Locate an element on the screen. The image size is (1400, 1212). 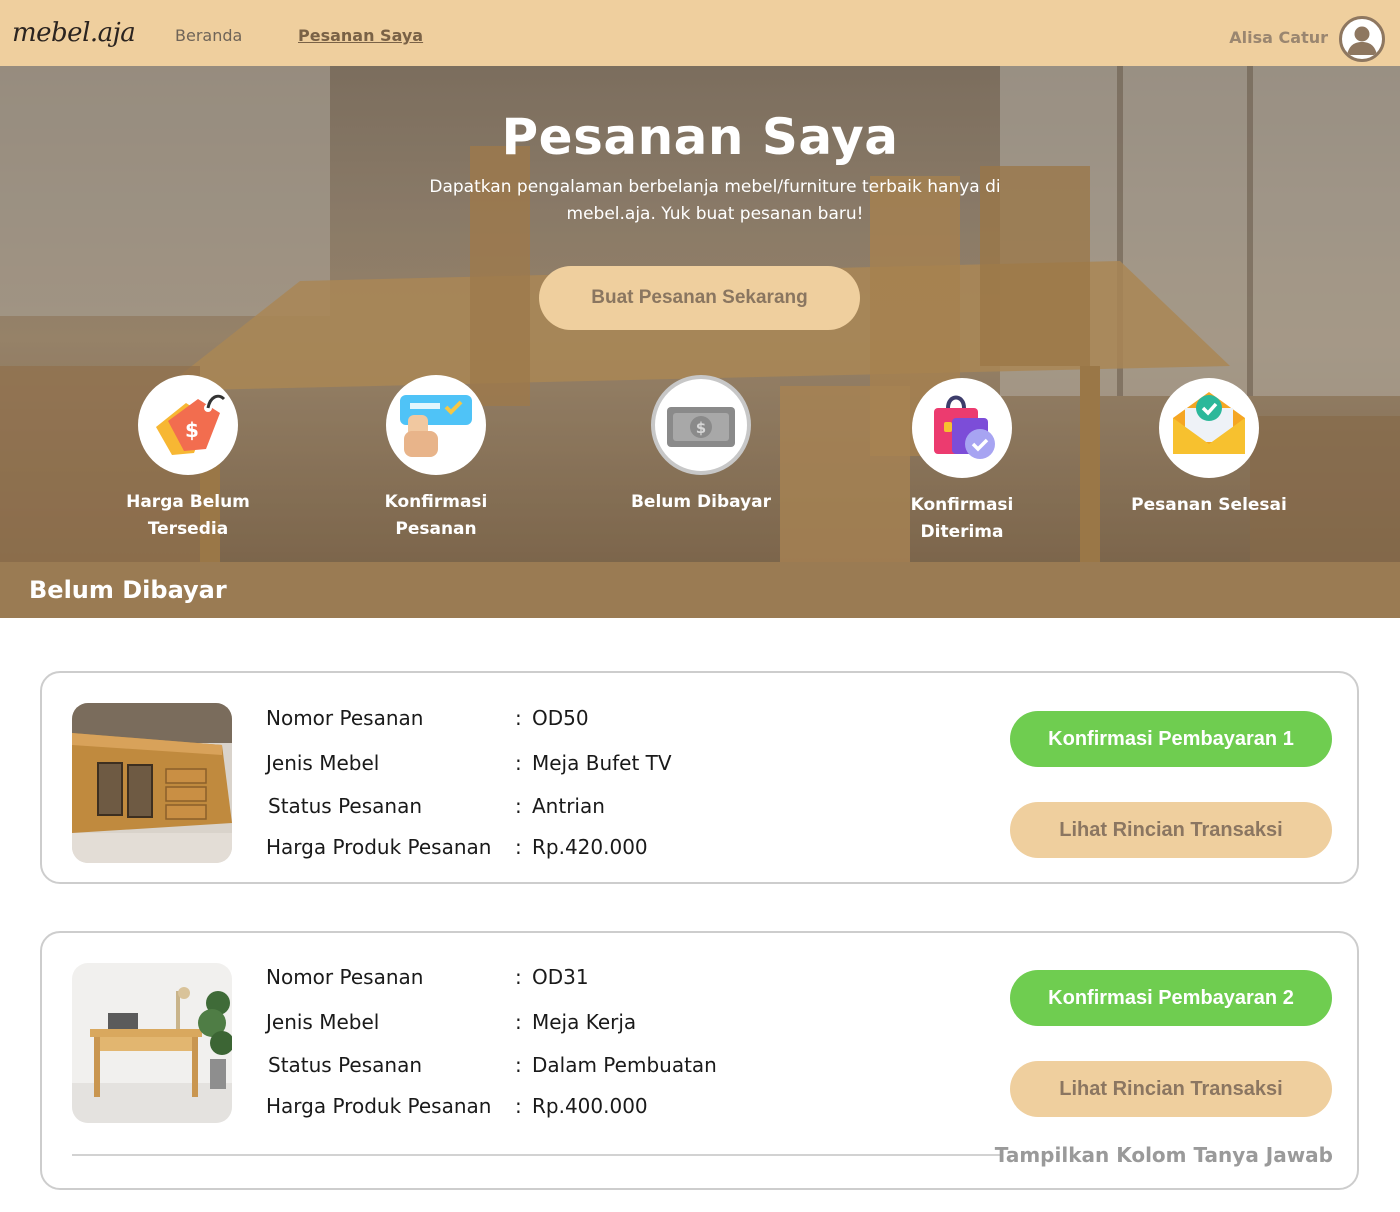
furniture-type-value: Meja Kerja is located at coordinates (584, 1022).